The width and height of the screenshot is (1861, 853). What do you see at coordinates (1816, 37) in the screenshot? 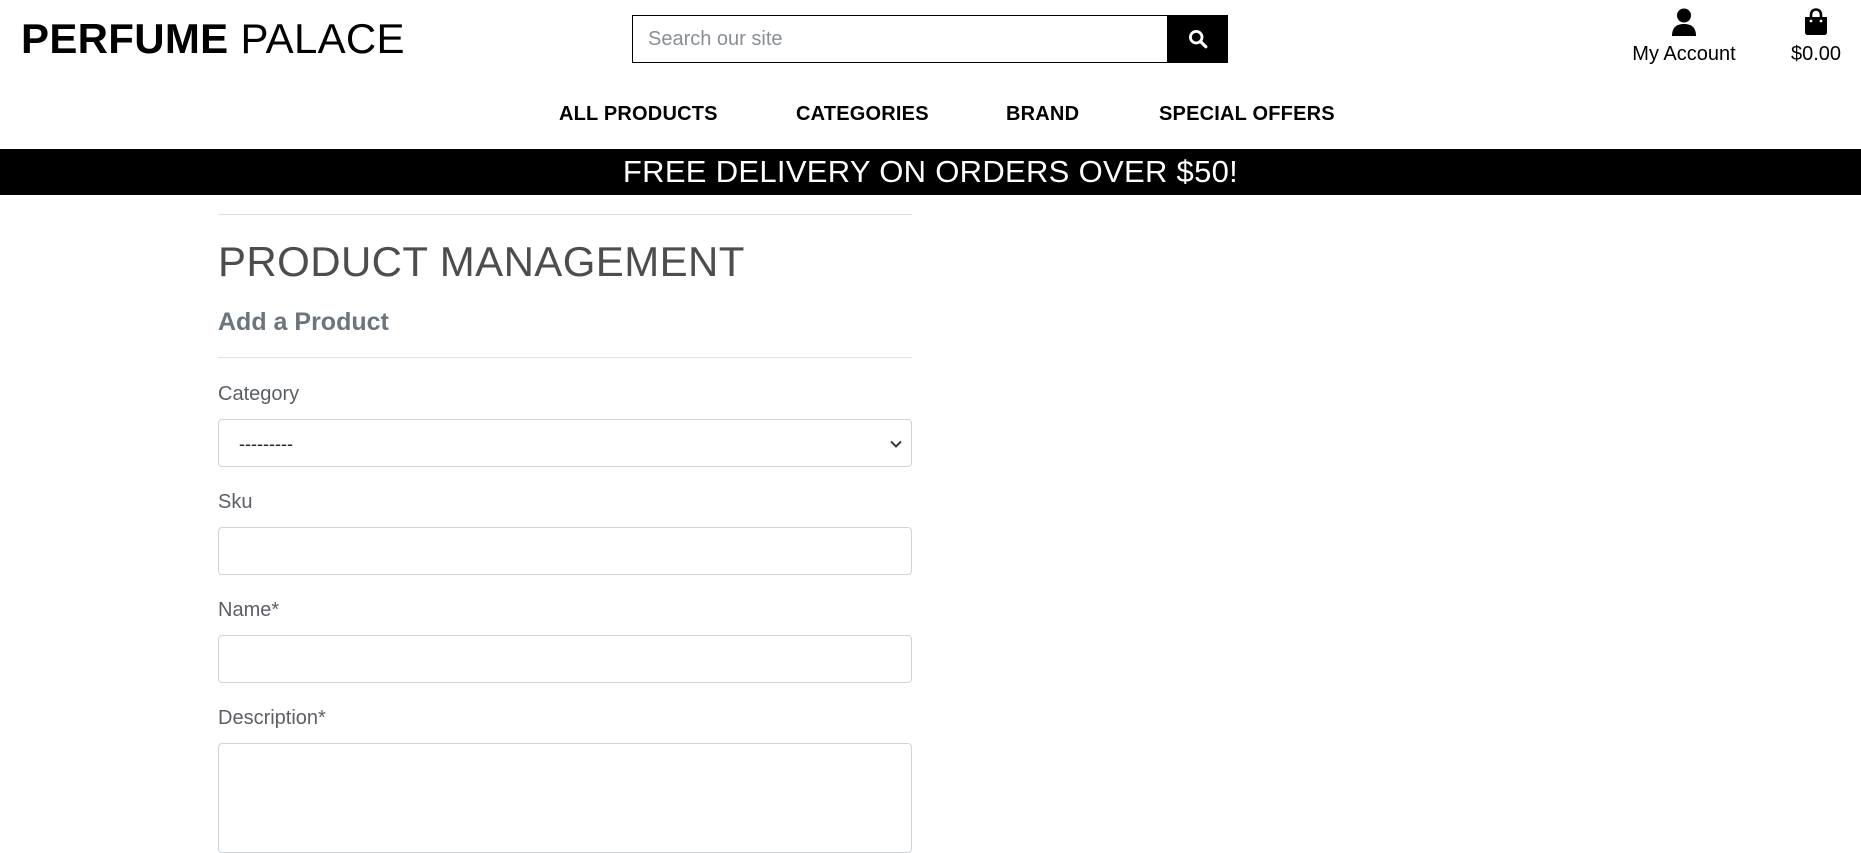
I see `shopping-bag-link: $0.00` at bounding box center [1816, 37].